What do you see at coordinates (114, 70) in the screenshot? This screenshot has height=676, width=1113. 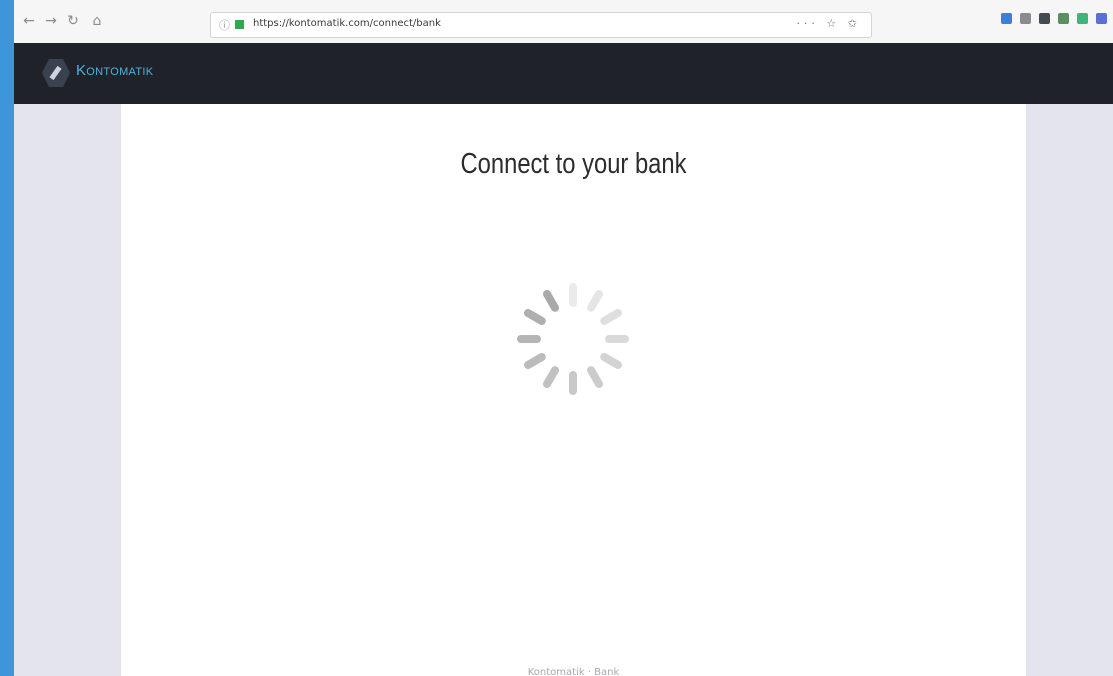 I see `brand-name: Kontomatik` at bounding box center [114, 70].